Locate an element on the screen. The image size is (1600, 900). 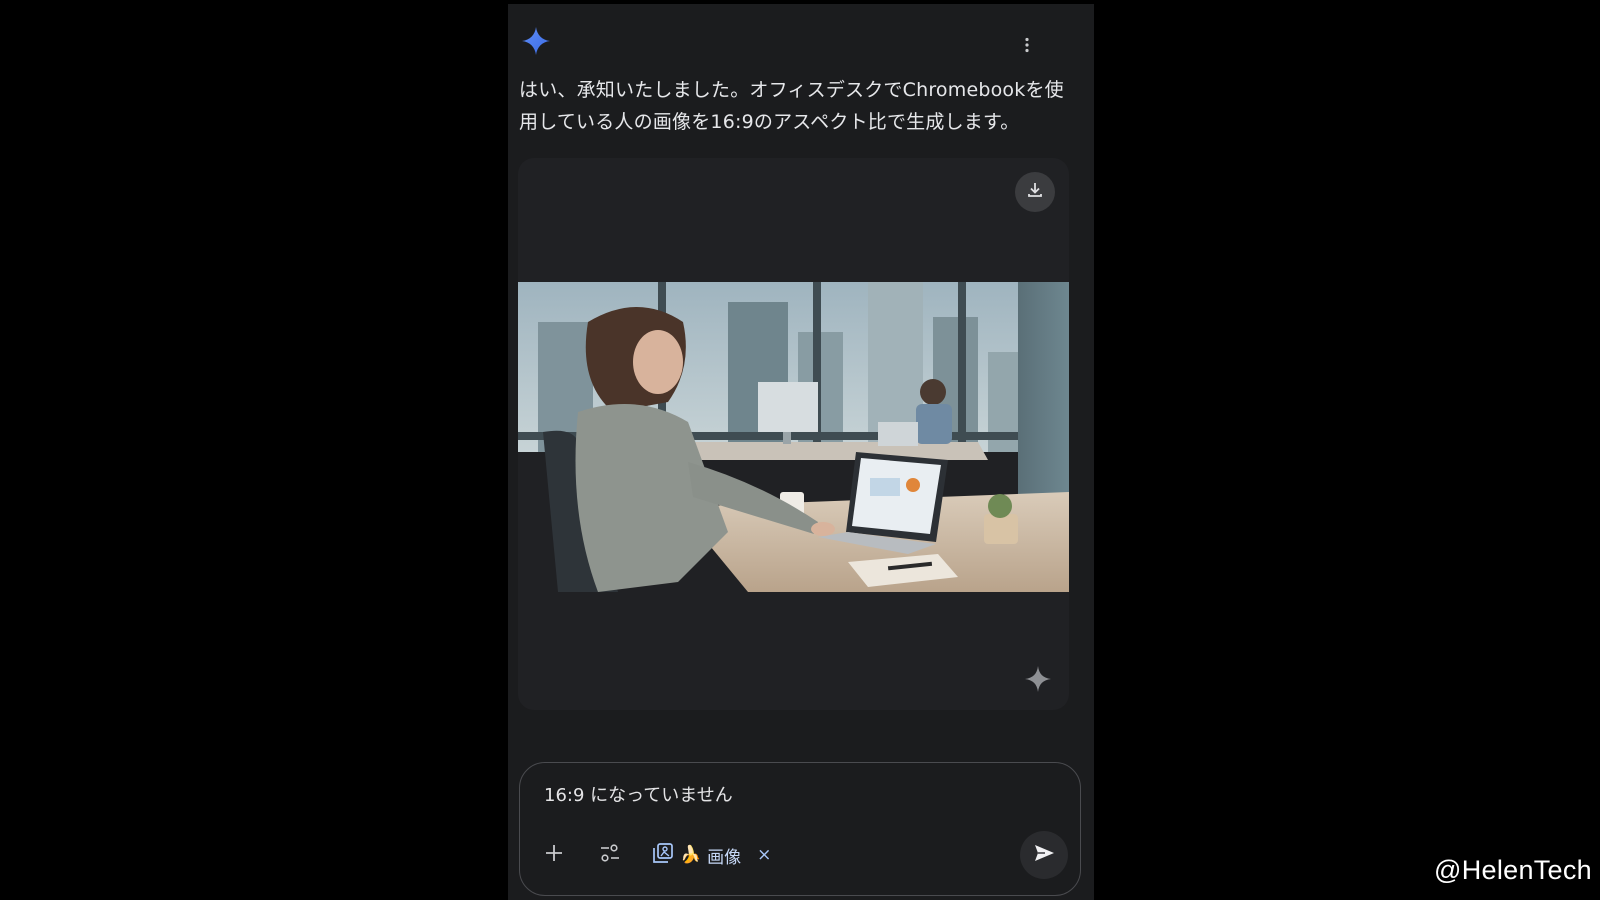
chip-close-button: × is located at coordinates (764, 855).